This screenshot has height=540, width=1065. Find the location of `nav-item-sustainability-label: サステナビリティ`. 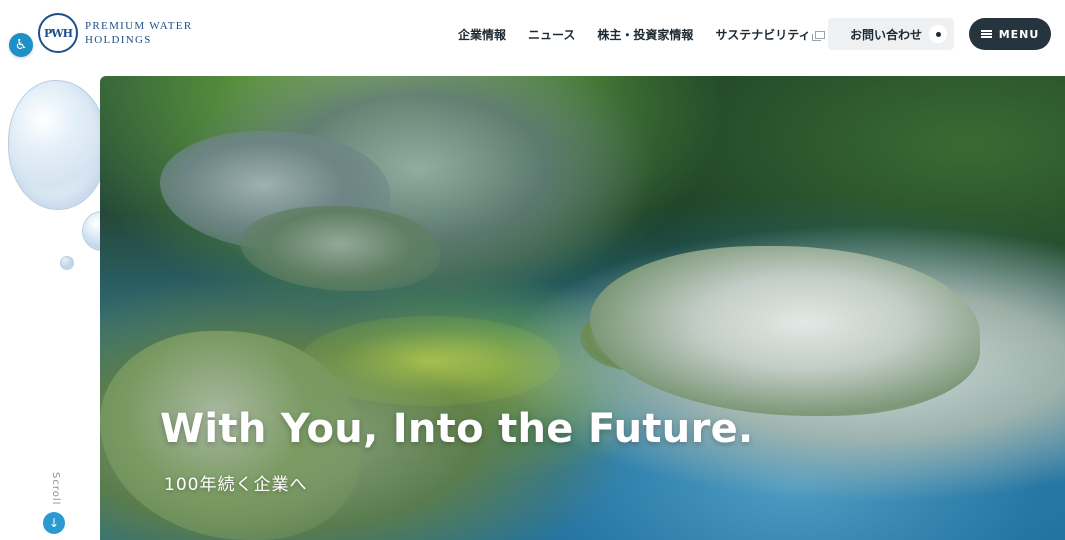

nav-item-sustainability-label: サステナビリティ is located at coordinates (763, 35).